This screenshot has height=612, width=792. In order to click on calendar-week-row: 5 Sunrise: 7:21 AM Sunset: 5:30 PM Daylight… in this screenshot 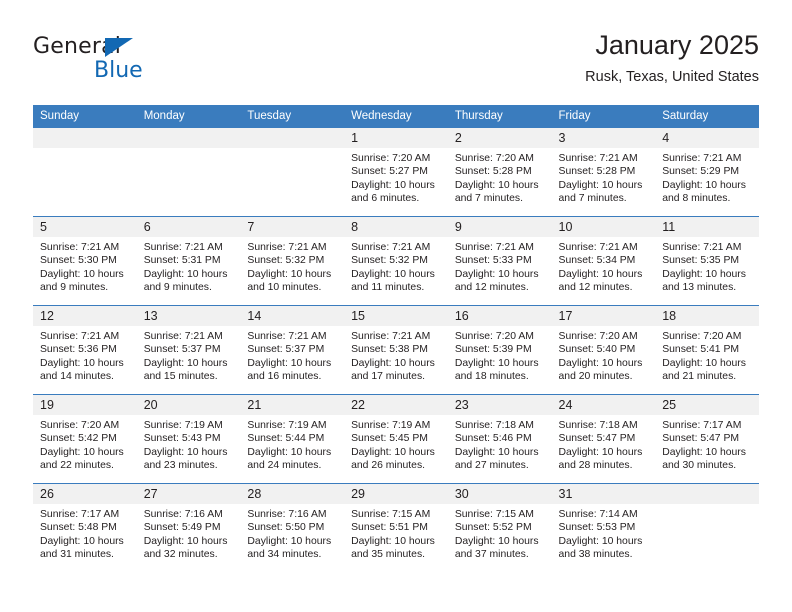, I will do `click(396, 261)`.